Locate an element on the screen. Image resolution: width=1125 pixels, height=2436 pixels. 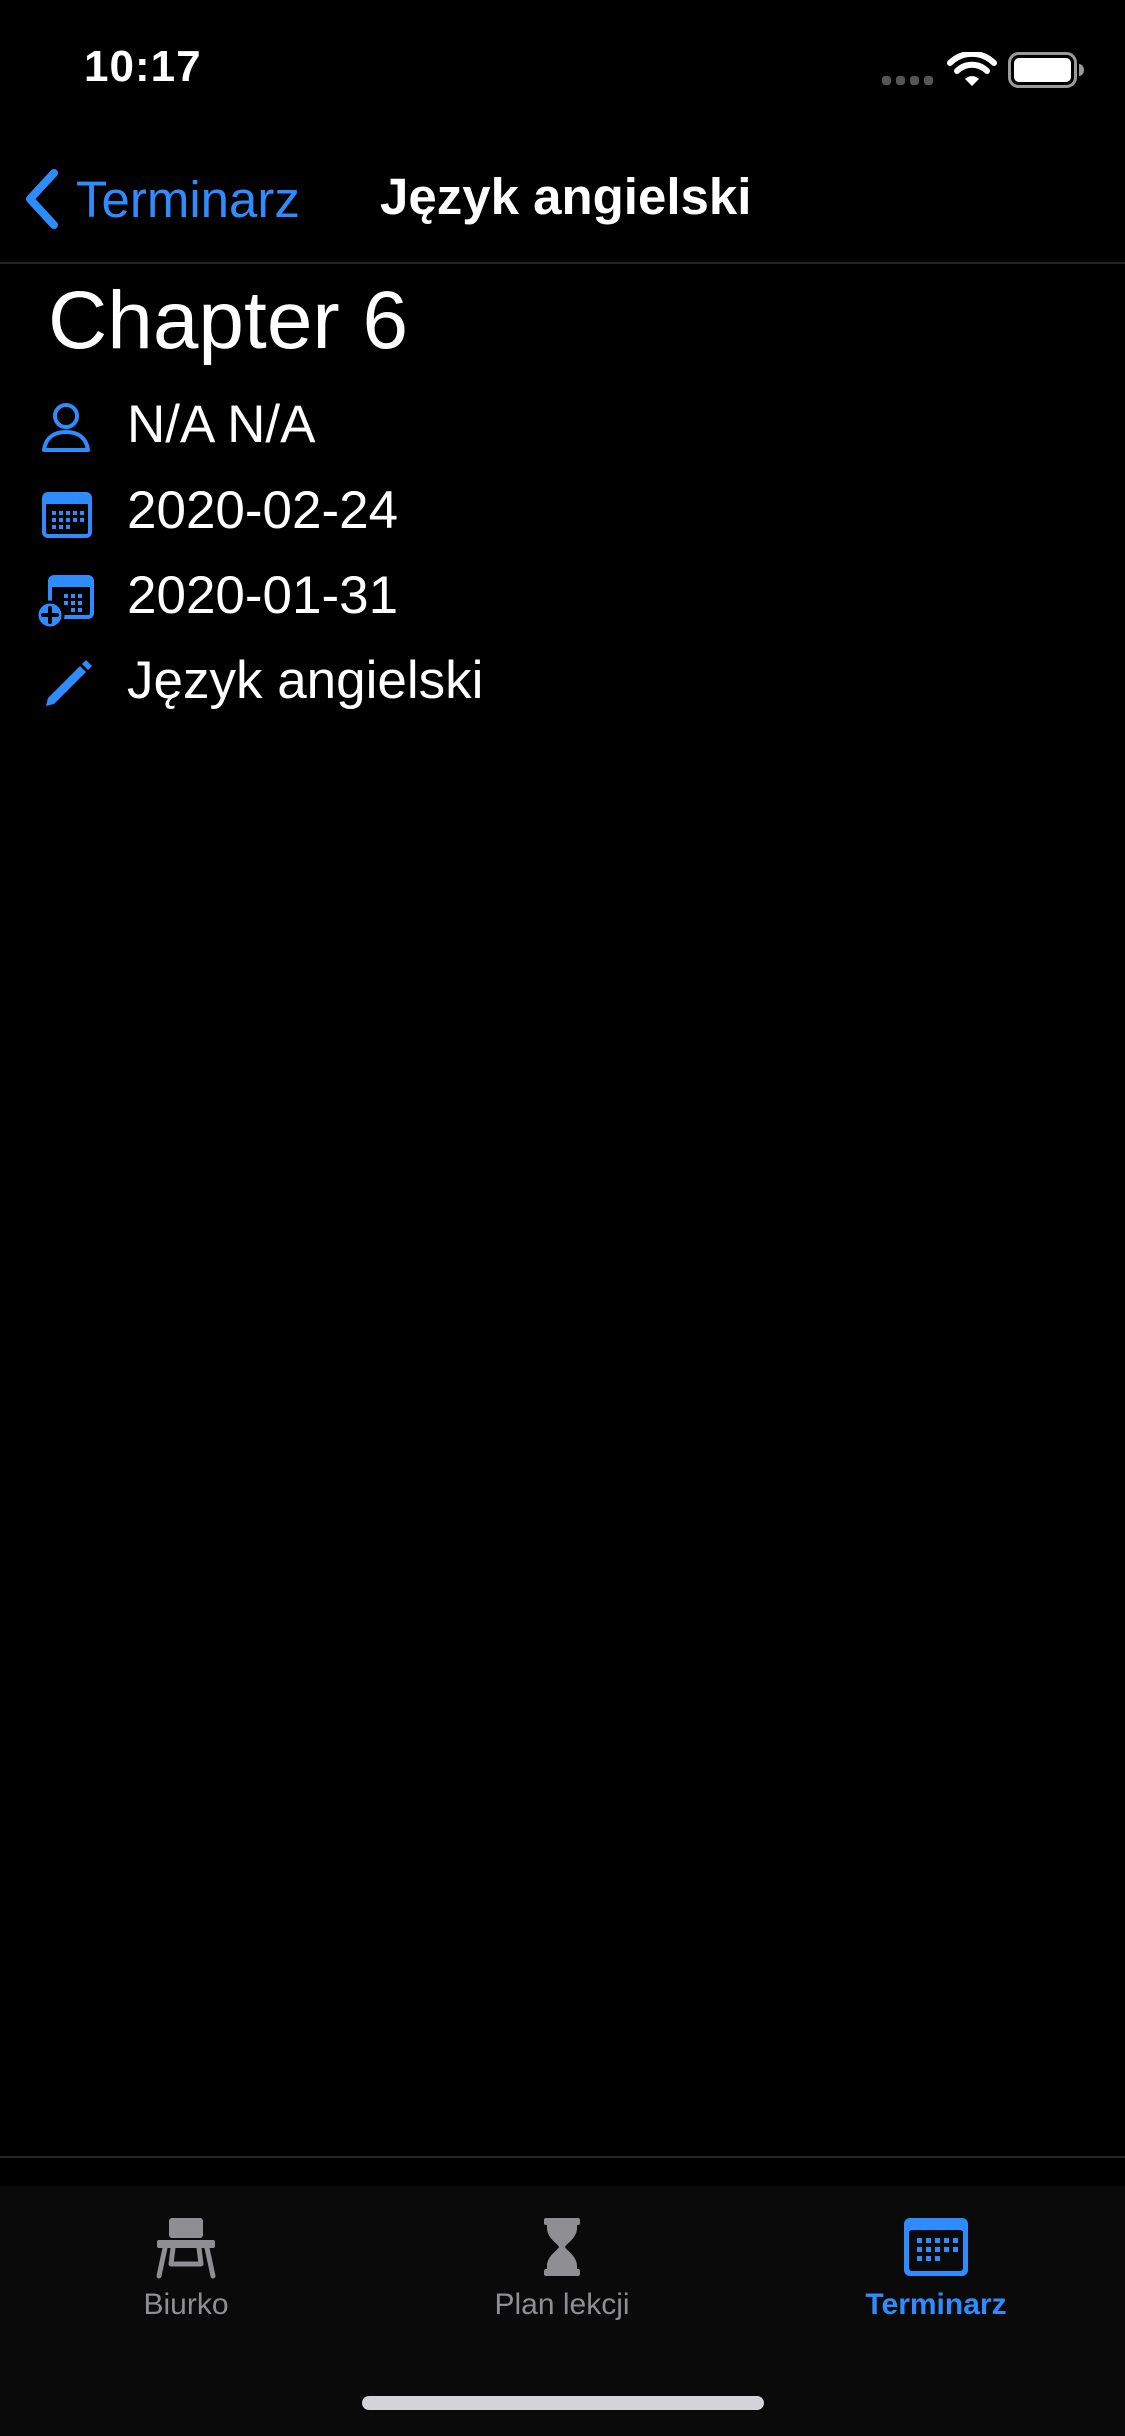
back-button-label: Terminarz is located at coordinates (188, 199).